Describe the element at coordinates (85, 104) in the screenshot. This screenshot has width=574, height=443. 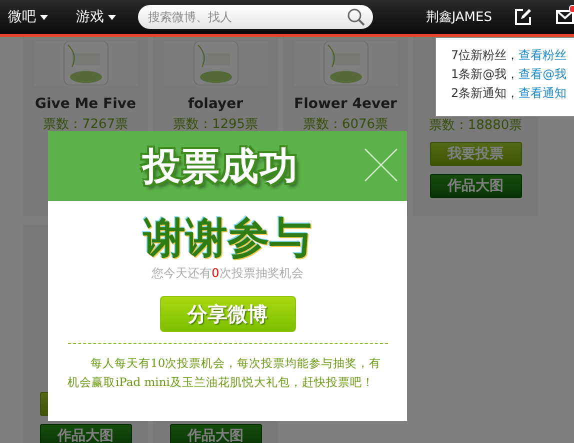
I see `product-name: Give Me Five` at that location.